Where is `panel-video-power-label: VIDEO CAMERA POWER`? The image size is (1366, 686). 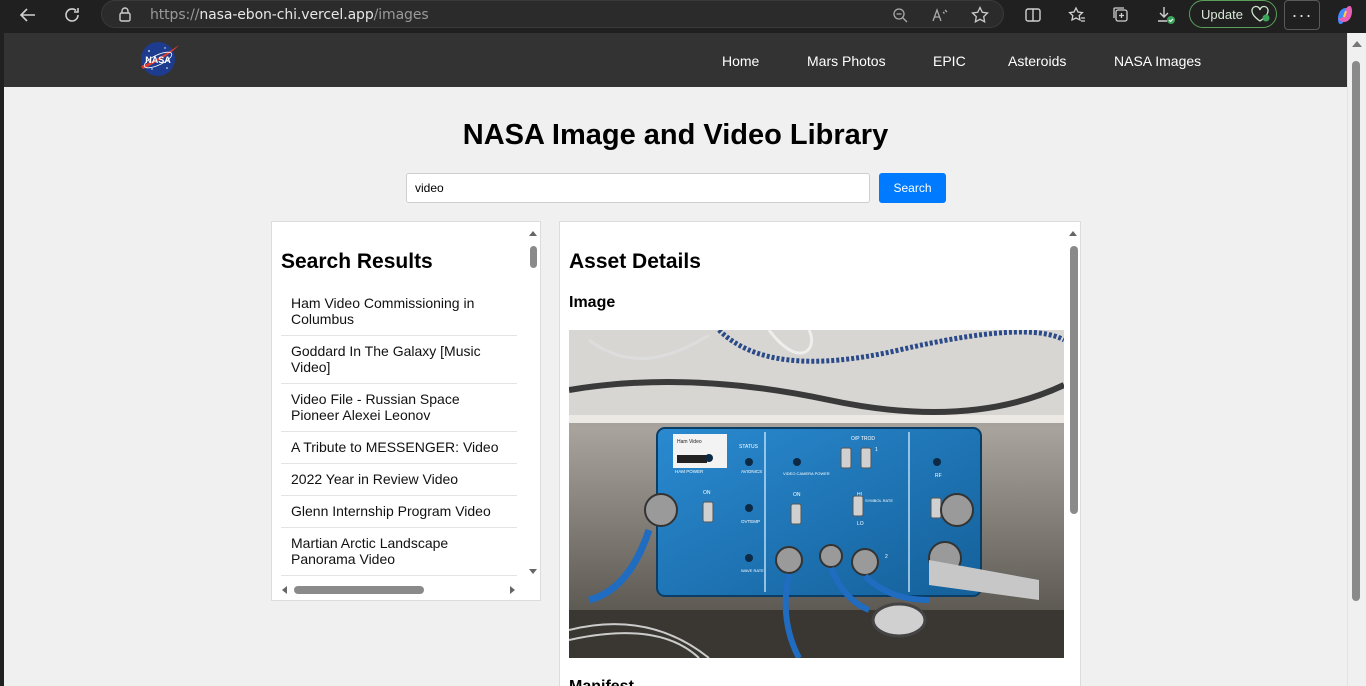 panel-video-power-label: VIDEO CAMERA POWER is located at coordinates (806, 473).